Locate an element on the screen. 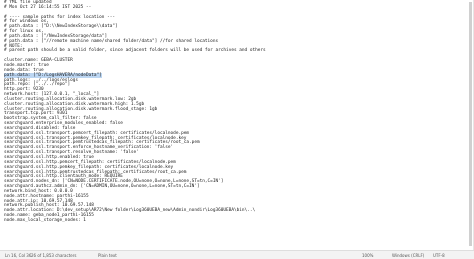  character-count: 26 of 1,853 characters is located at coordinates (54, 255).